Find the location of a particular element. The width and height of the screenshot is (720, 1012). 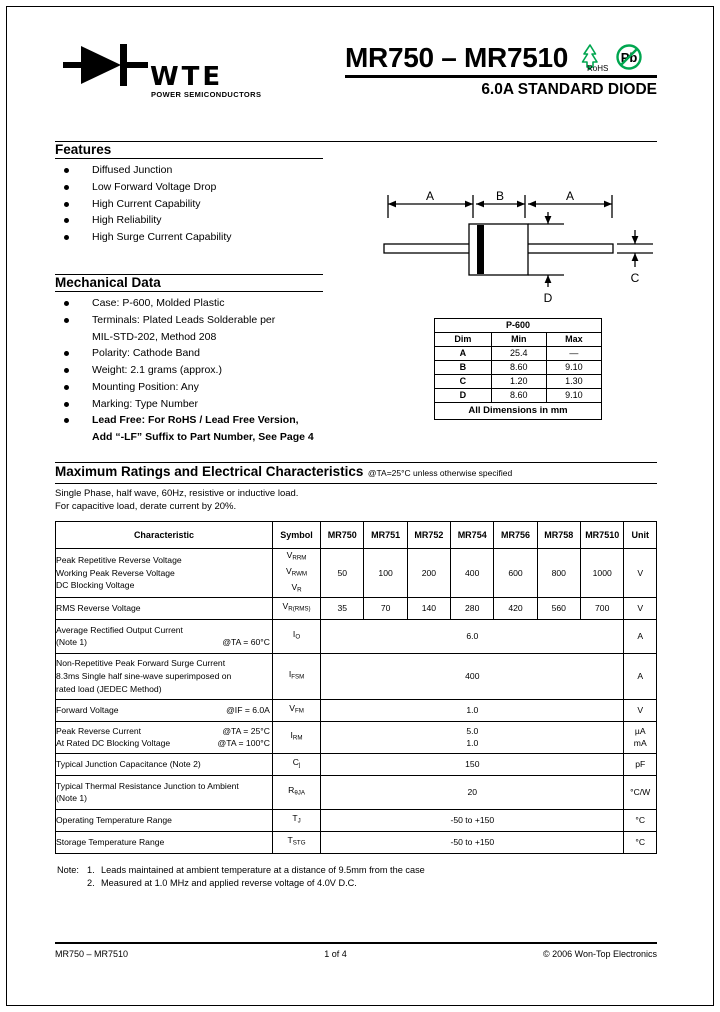

symbol-cell: RθJA is located at coordinates (296, 792).